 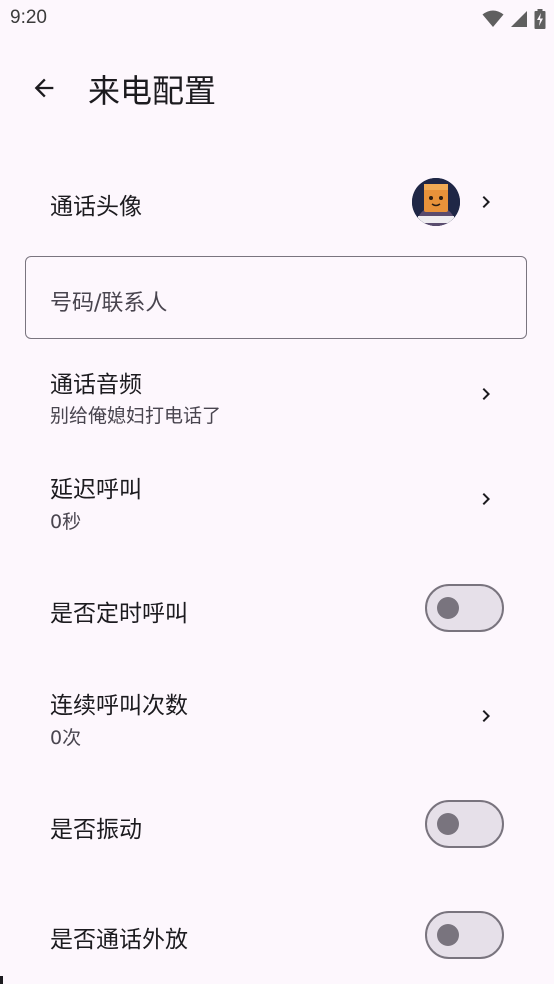 I want to click on screen-corner-mark, so click(x=1, y=980).